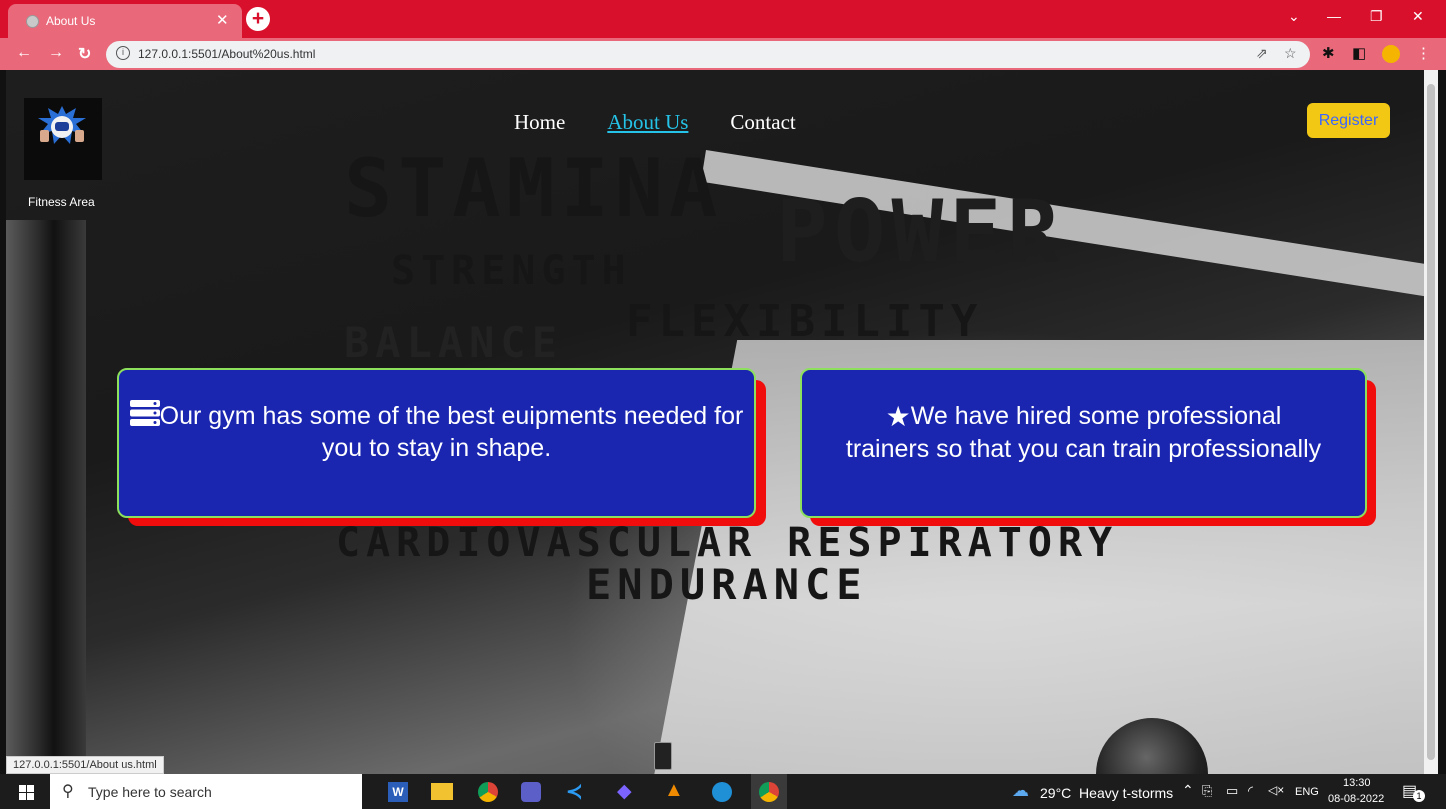 The width and height of the screenshot is (1446, 809). I want to click on reload-icon: ↻, so click(84, 54).